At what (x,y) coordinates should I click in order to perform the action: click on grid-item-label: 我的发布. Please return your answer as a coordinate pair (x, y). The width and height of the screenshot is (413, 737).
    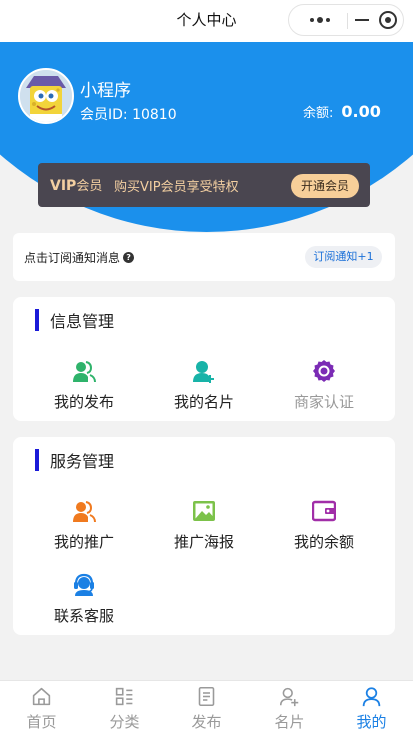
    Looking at the image, I should click on (83, 402).